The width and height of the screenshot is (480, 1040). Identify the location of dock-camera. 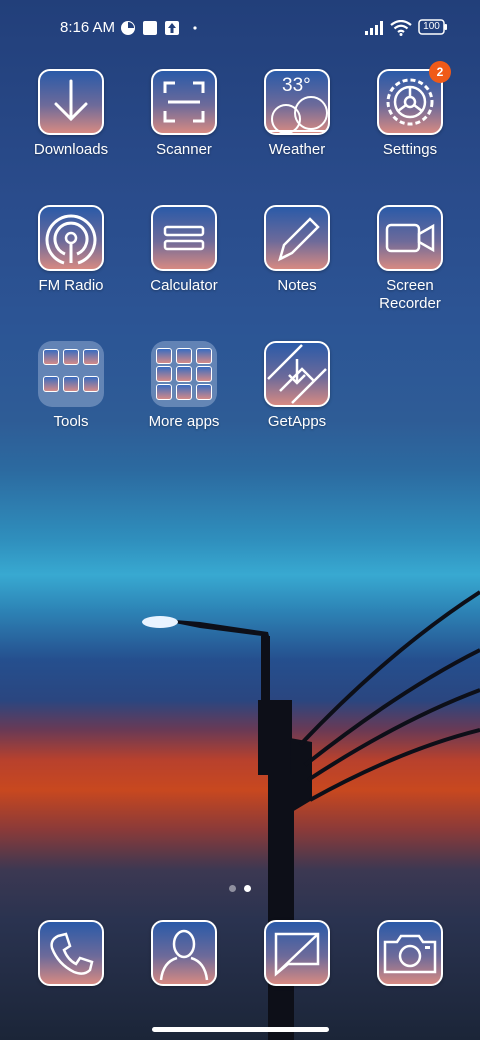
(410, 953).